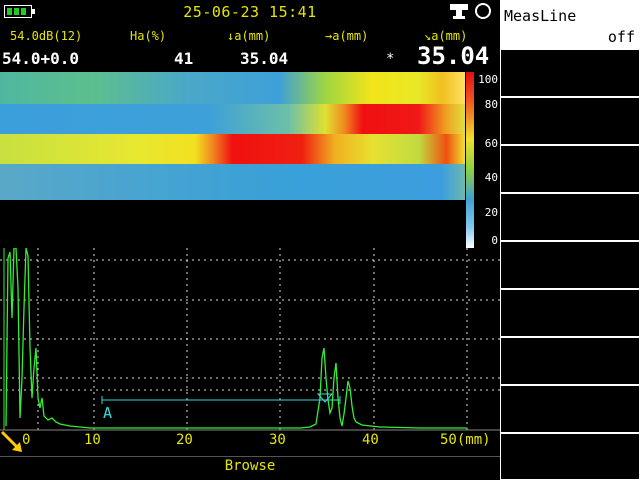  Describe the element at coordinates (491, 177) in the screenshot. I see `scale-tick: 40` at that location.